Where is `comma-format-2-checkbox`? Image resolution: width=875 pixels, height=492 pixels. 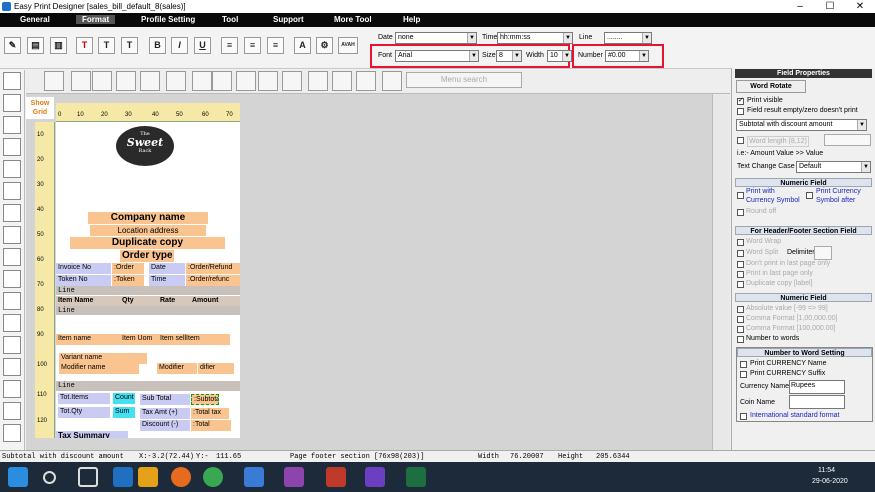
comma-format-2-checkbox is located at coordinates (740, 329).